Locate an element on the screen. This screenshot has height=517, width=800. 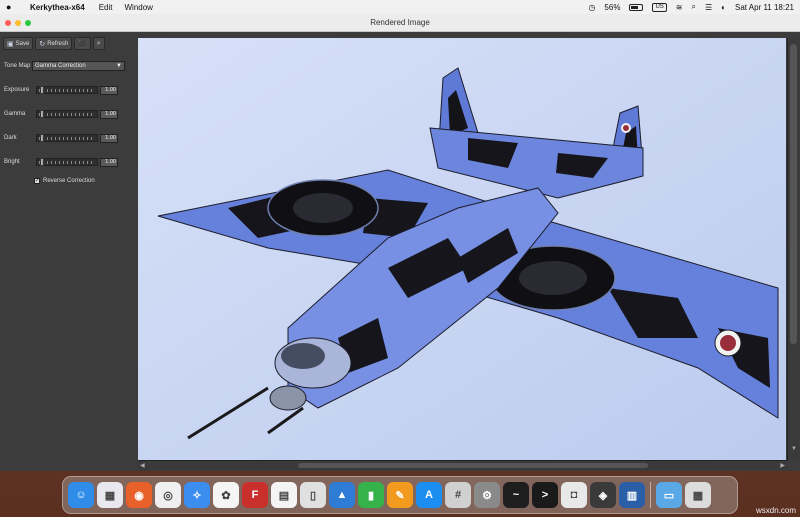
input-source: US is located at coordinates (659, 7).